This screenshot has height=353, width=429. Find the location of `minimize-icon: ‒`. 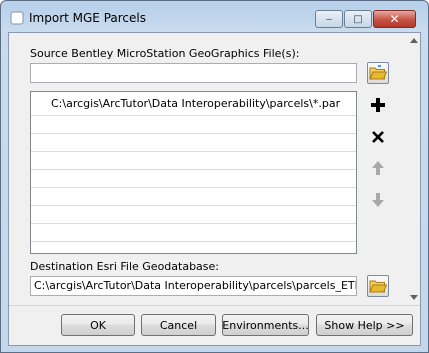

minimize-icon: ‒ is located at coordinates (329, 19).